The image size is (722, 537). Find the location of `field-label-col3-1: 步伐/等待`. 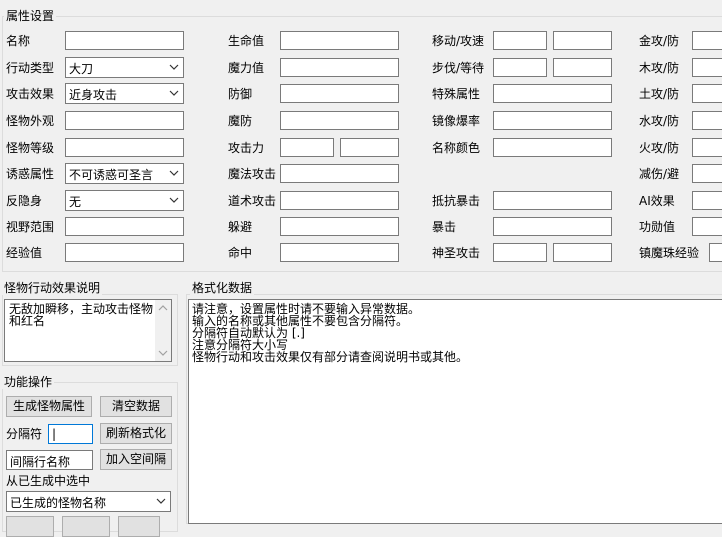

field-label-col3-1: 步伐/等待 is located at coordinates (458, 68).